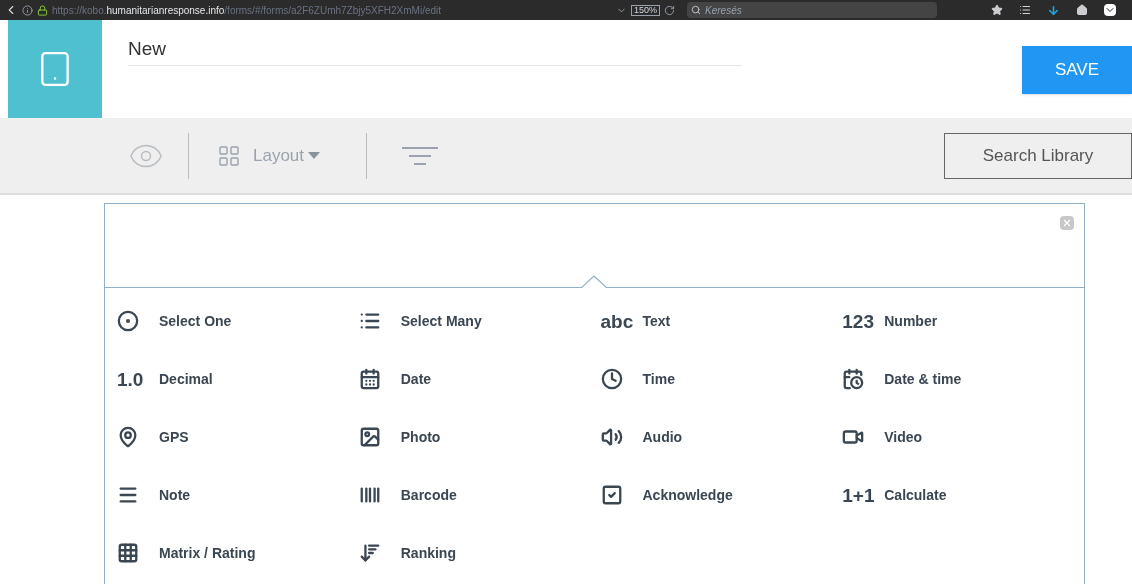 The width and height of the screenshot is (1132, 584). I want to click on list-icon, so click(369, 321).